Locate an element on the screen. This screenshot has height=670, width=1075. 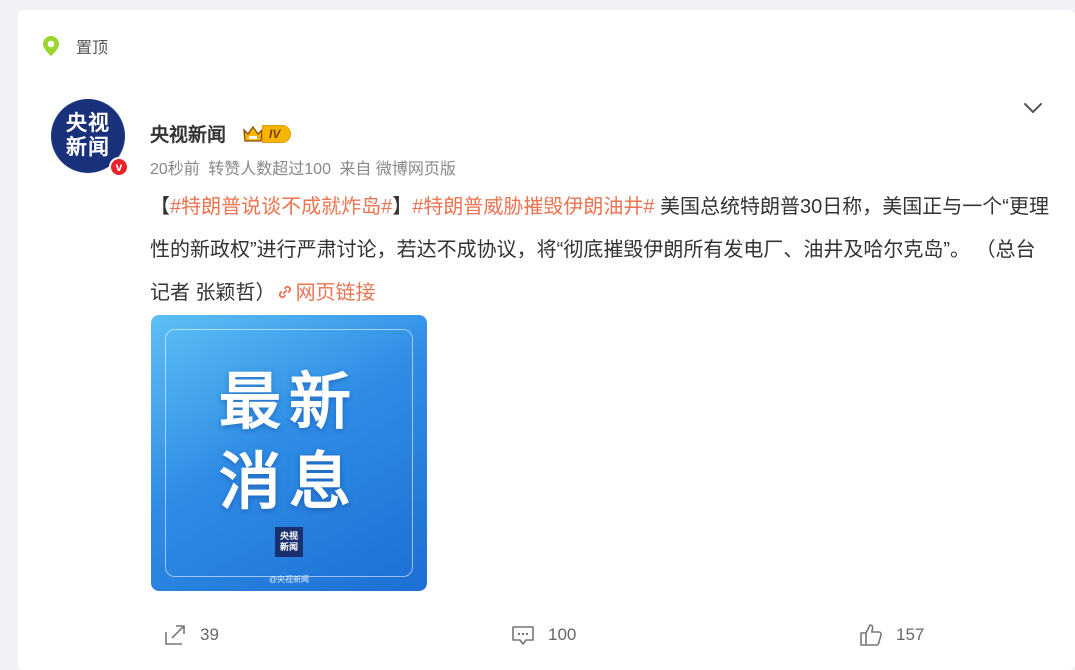
post-meta: 20秒前 转赞人数超过100 来自 微博网页版 is located at coordinates (305, 167).